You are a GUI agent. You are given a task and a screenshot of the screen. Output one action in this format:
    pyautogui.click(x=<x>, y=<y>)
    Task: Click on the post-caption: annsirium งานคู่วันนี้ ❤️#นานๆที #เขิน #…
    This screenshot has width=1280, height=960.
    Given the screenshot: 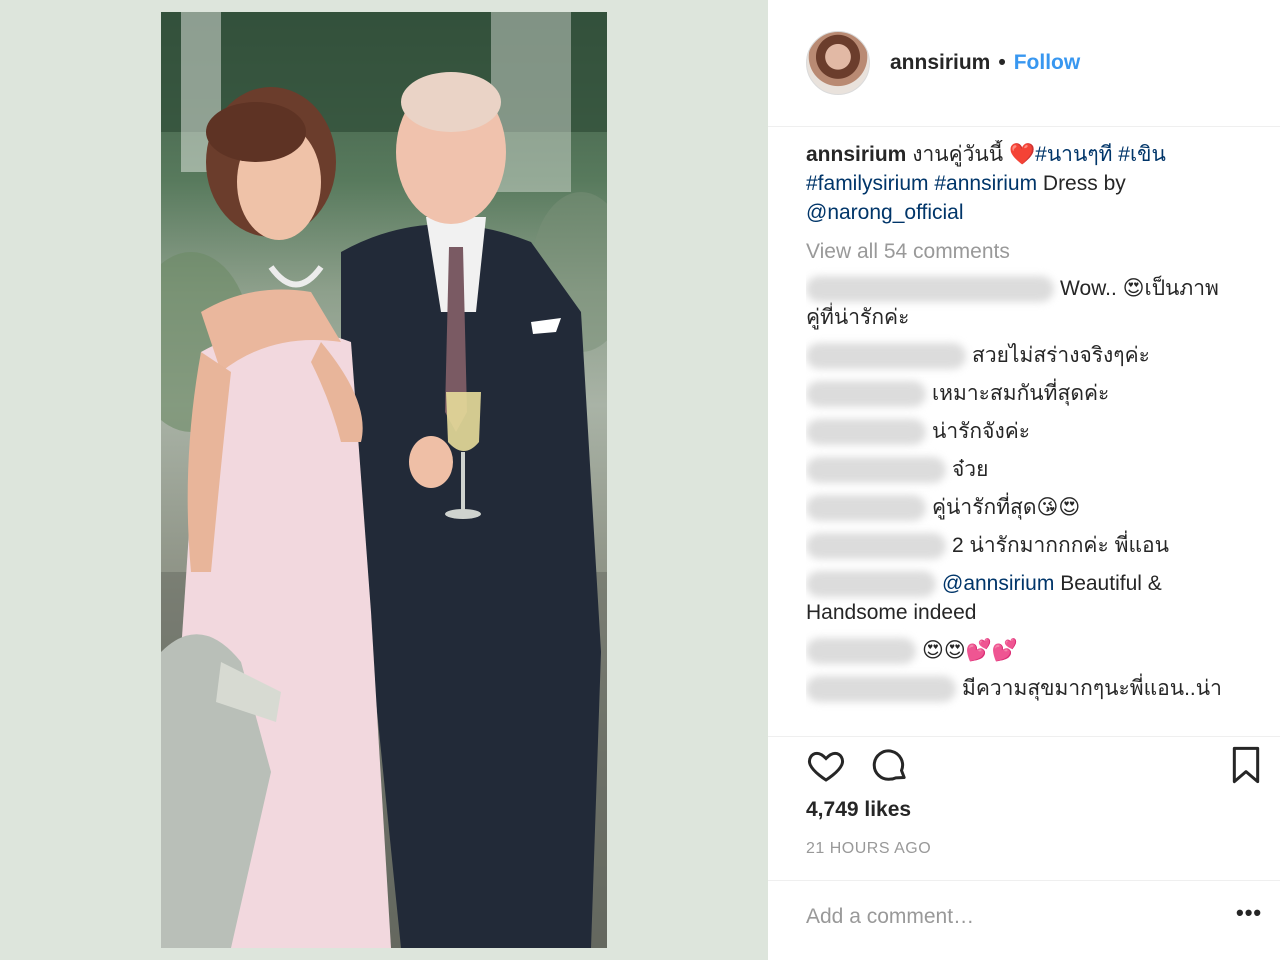 What is the action you would take?
    pyautogui.click(x=1028, y=183)
    